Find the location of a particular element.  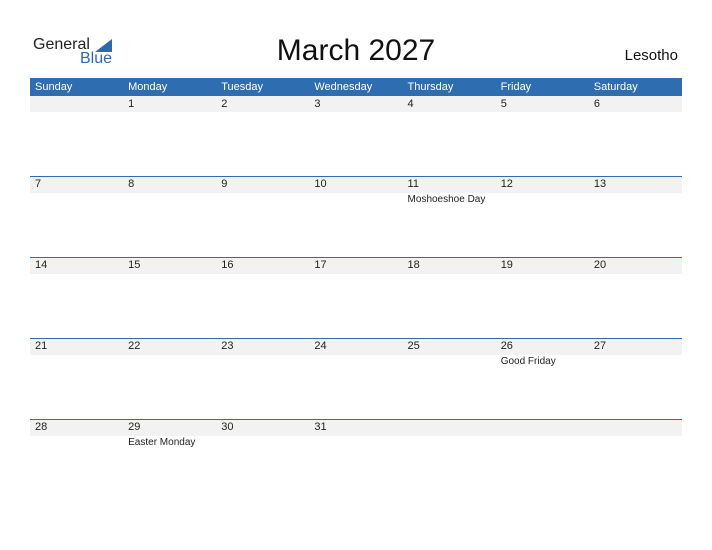

day-number: 19 is located at coordinates (506, 265).